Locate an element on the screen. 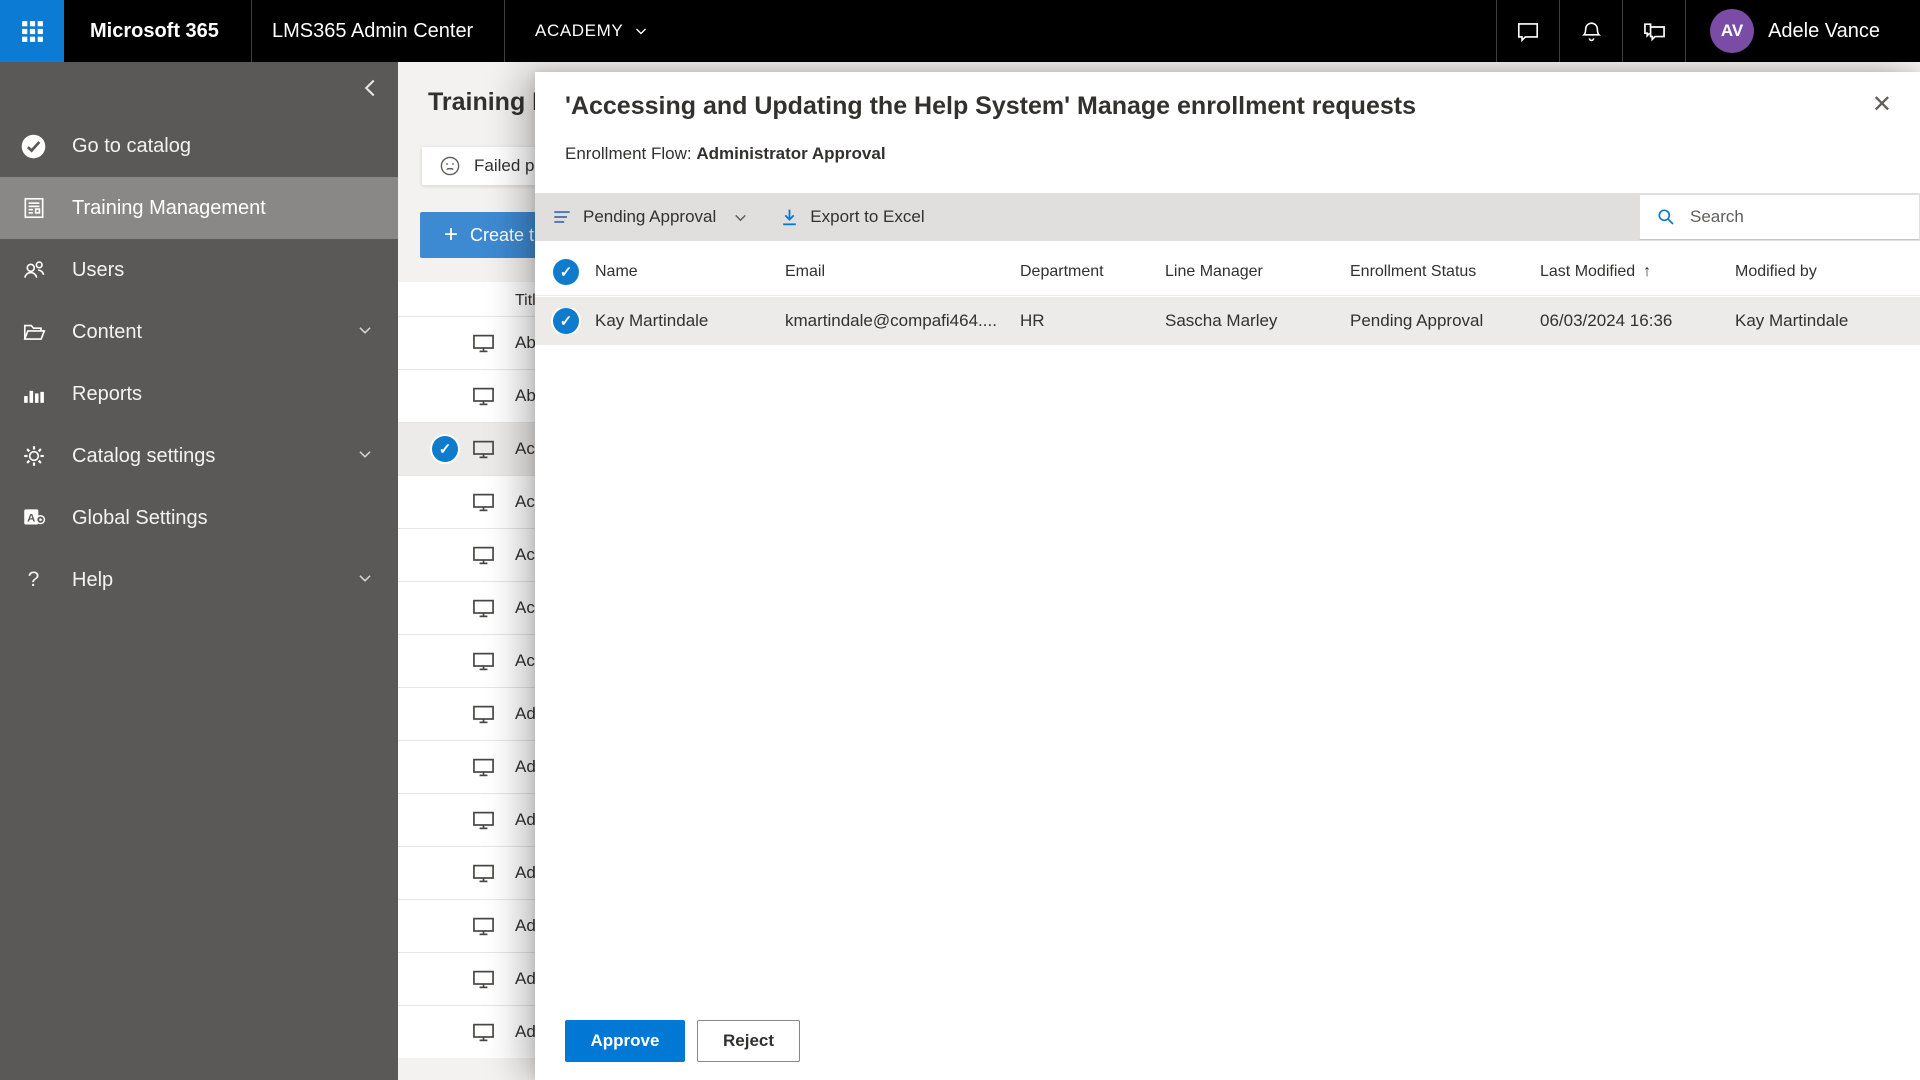 Image resolution: width=1920 pixels, height=1080 pixels. question-mark-icon: ? is located at coordinates (33, 579).